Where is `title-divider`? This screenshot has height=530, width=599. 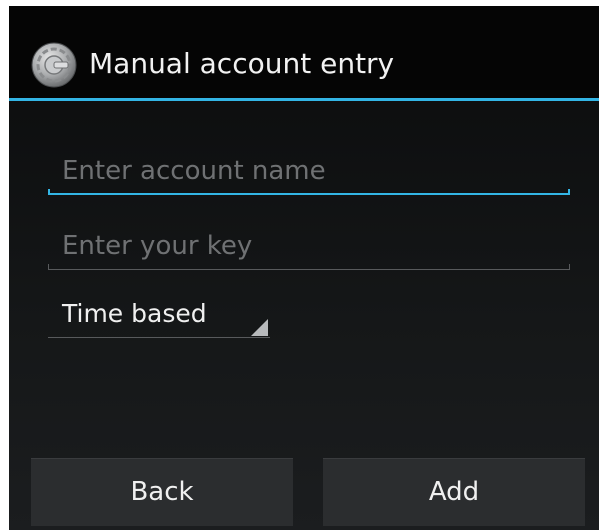
title-divider is located at coordinates (304, 99).